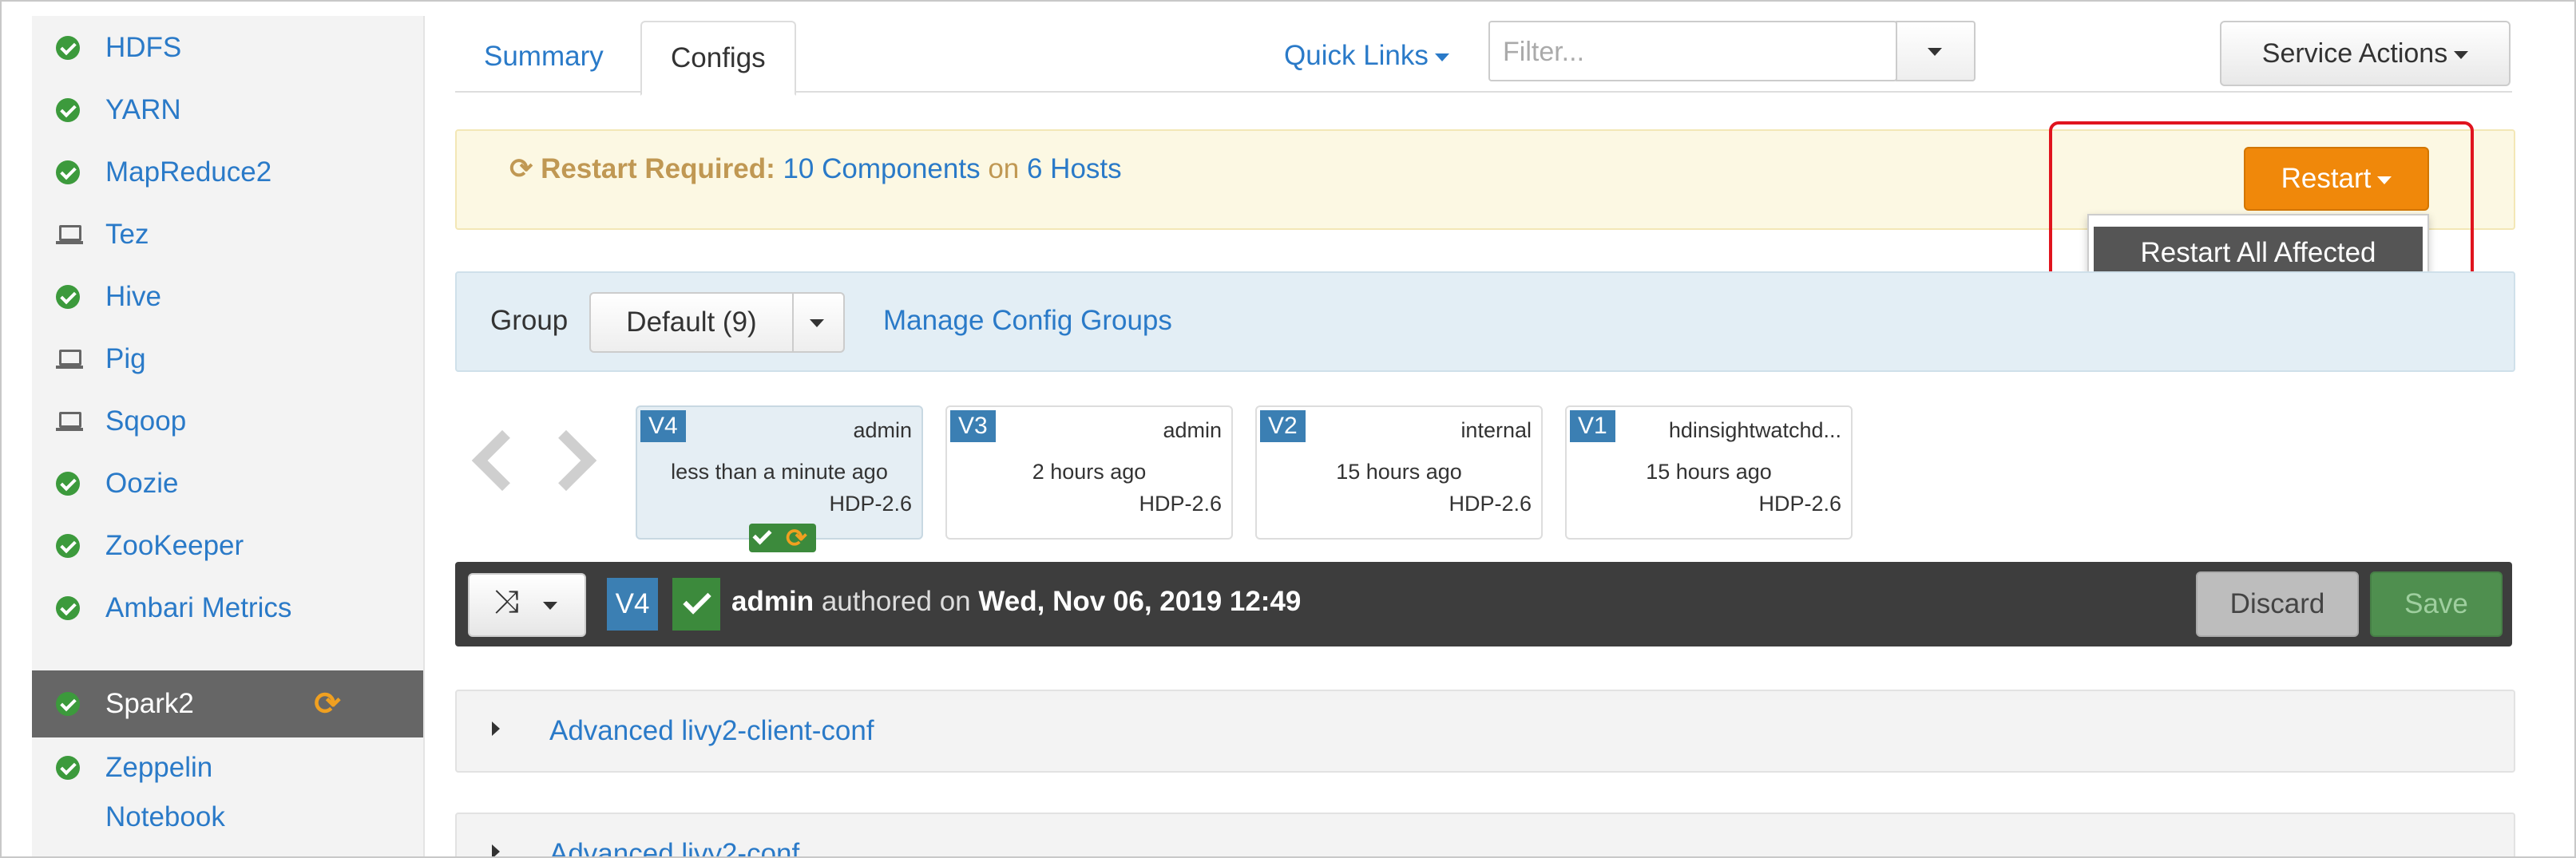 The height and width of the screenshot is (858, 2576). Describe the element at coordinates (1485, 731) in the screenshot. I see `config-section-livy2-client-conf: Advanced livy2-client-conf` at that location.